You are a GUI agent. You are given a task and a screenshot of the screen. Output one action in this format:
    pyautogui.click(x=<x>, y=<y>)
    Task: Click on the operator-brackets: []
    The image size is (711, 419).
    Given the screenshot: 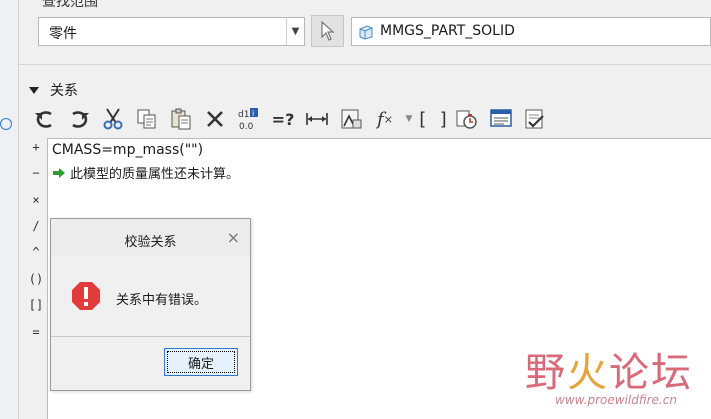 What is the action you would take?
    pyautogui.click(x=36, y=305)
    